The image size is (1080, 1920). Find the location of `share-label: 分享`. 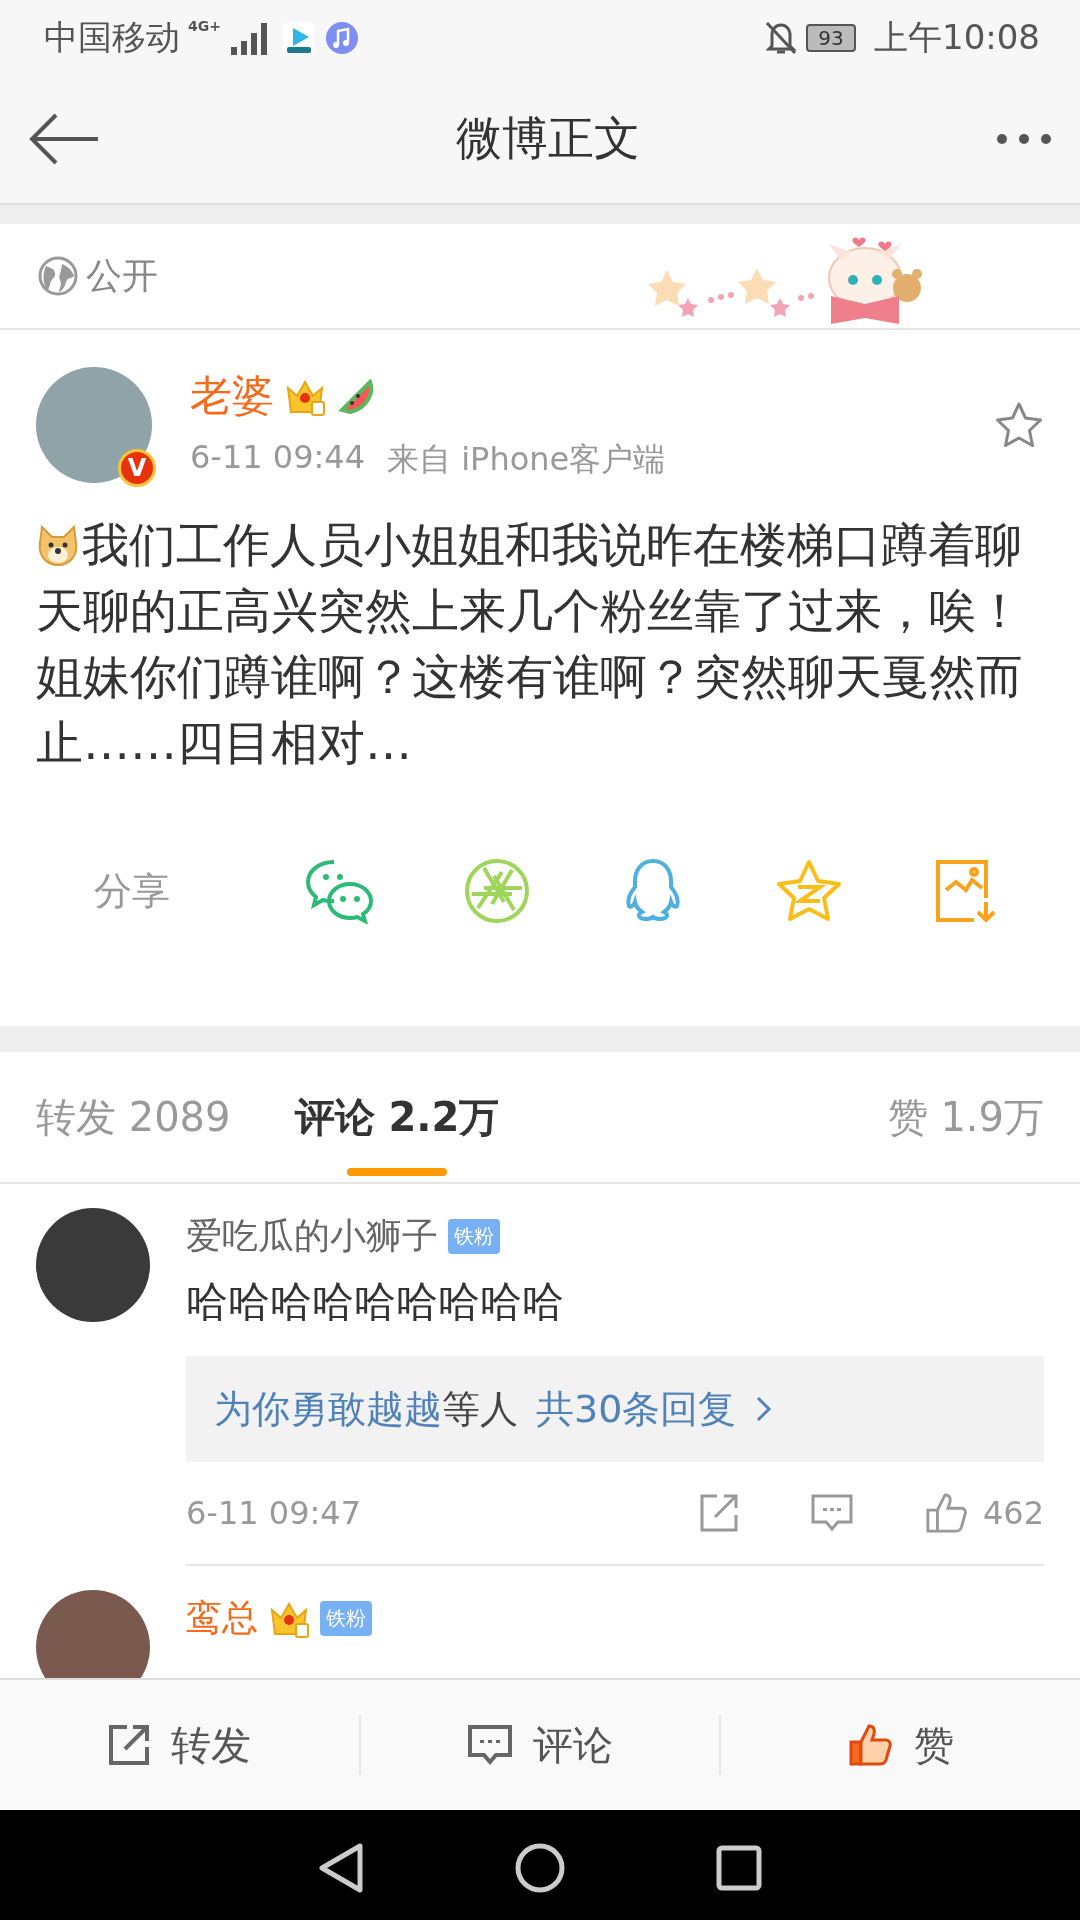

share-label: 分享 is located at coordinates (132, 891).